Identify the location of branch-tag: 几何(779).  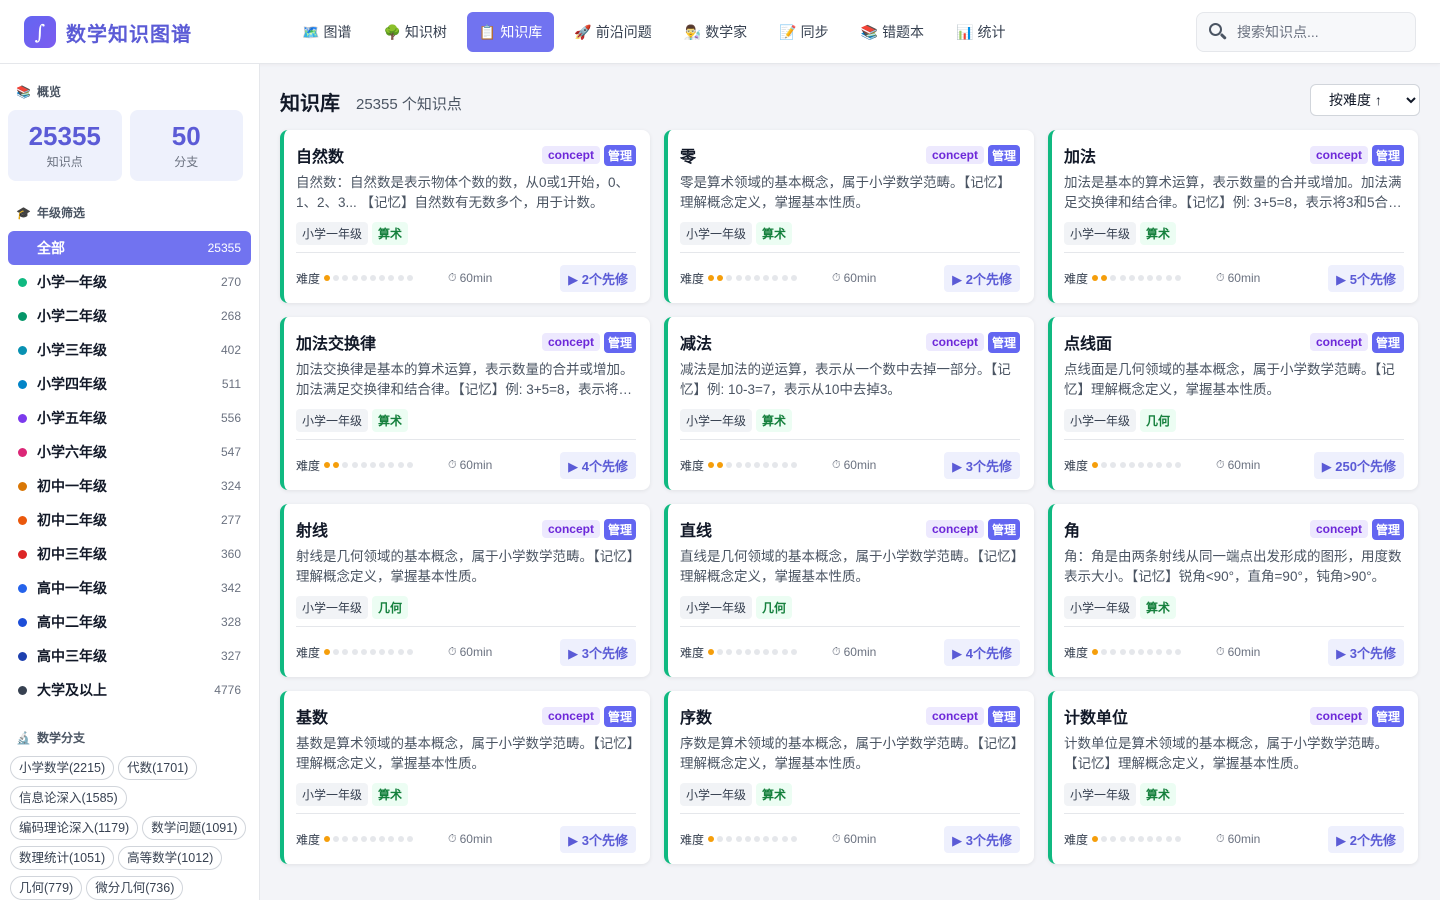
(46, 888).